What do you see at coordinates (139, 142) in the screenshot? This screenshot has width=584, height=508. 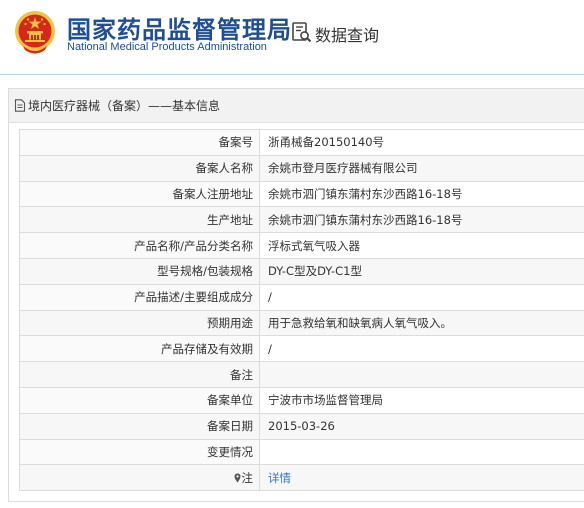 I see `field-label: 备案号` at bounding box center [139, 142].